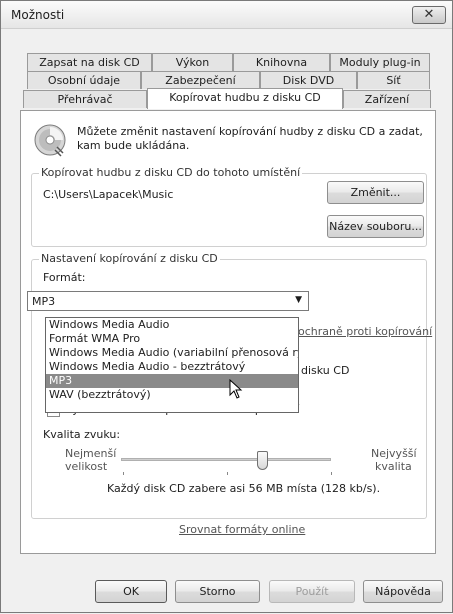 Image resolution: width=453 pixels, height=614 pixels. What do you see at coordinates (236, 389) in the screenshot?
I see `mouse-cursor-icon` at bounding box center [236, 389].